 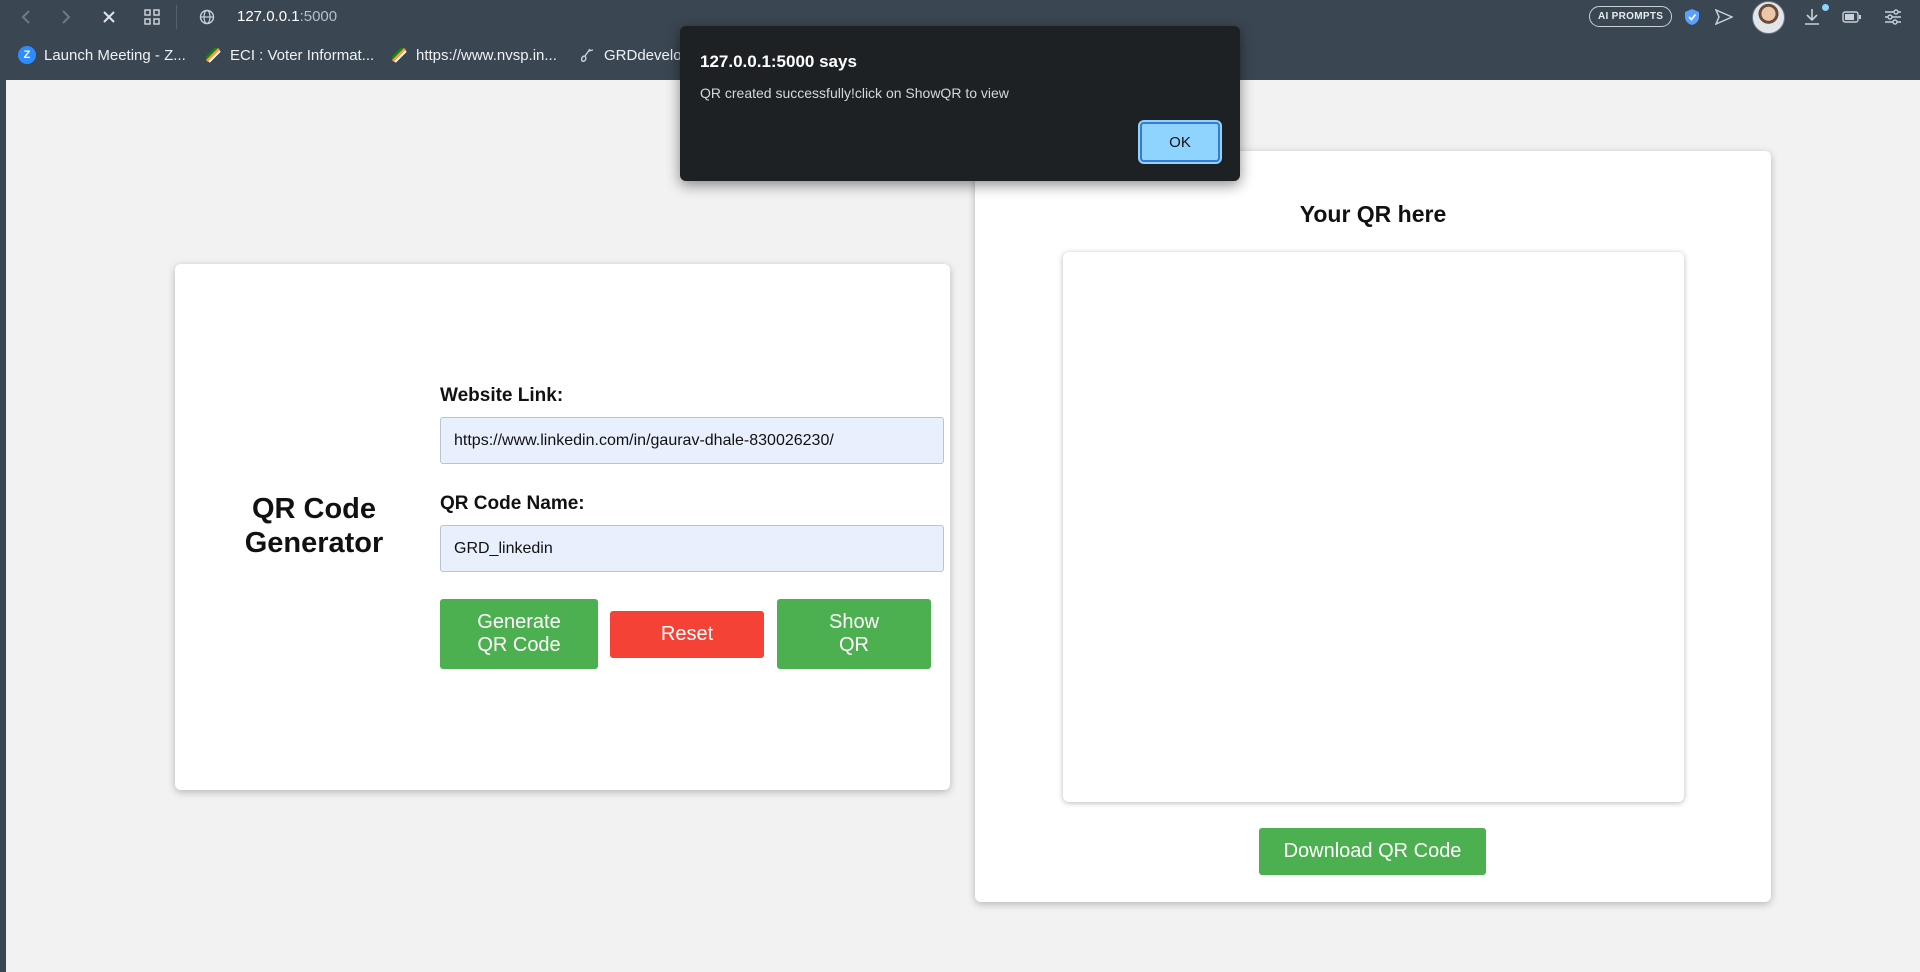 I want to click on nvsp-icon, so click(x=399, y=55).